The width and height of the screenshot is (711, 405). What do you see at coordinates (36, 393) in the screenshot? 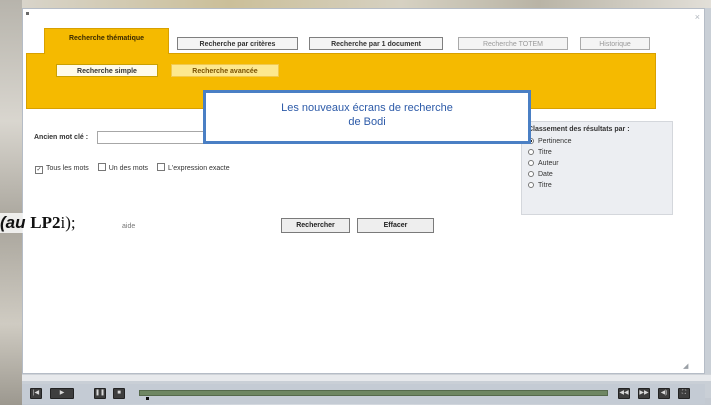
I see `rewind-icon: |◀` at bounding box center [36, 393].